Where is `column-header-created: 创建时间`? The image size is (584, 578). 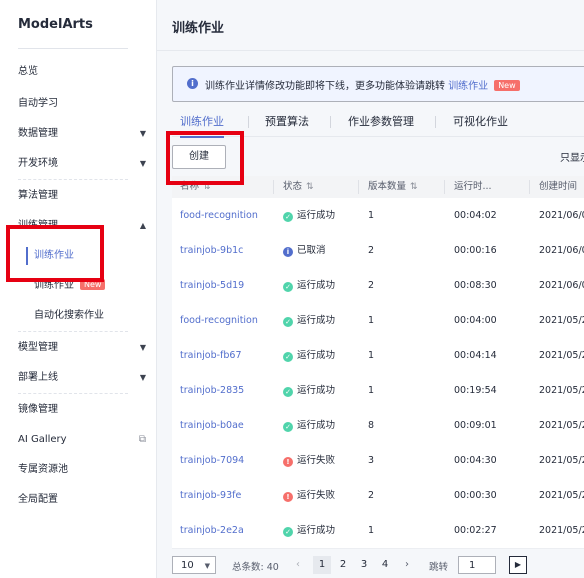
column-header-created: 创建时间 is located at coordinates (558, 187).